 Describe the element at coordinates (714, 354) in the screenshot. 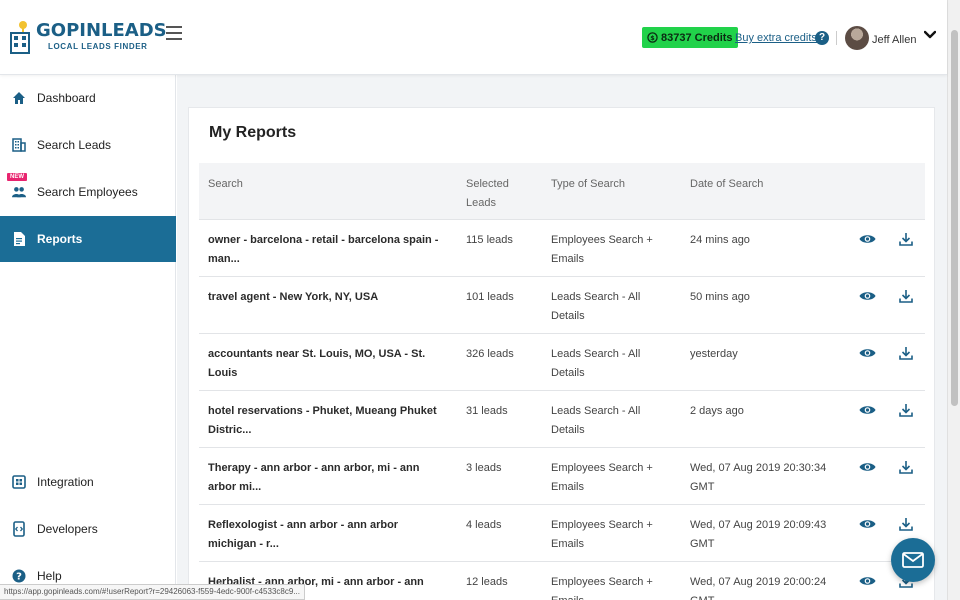

I see `row-date: yesterday` at that location.